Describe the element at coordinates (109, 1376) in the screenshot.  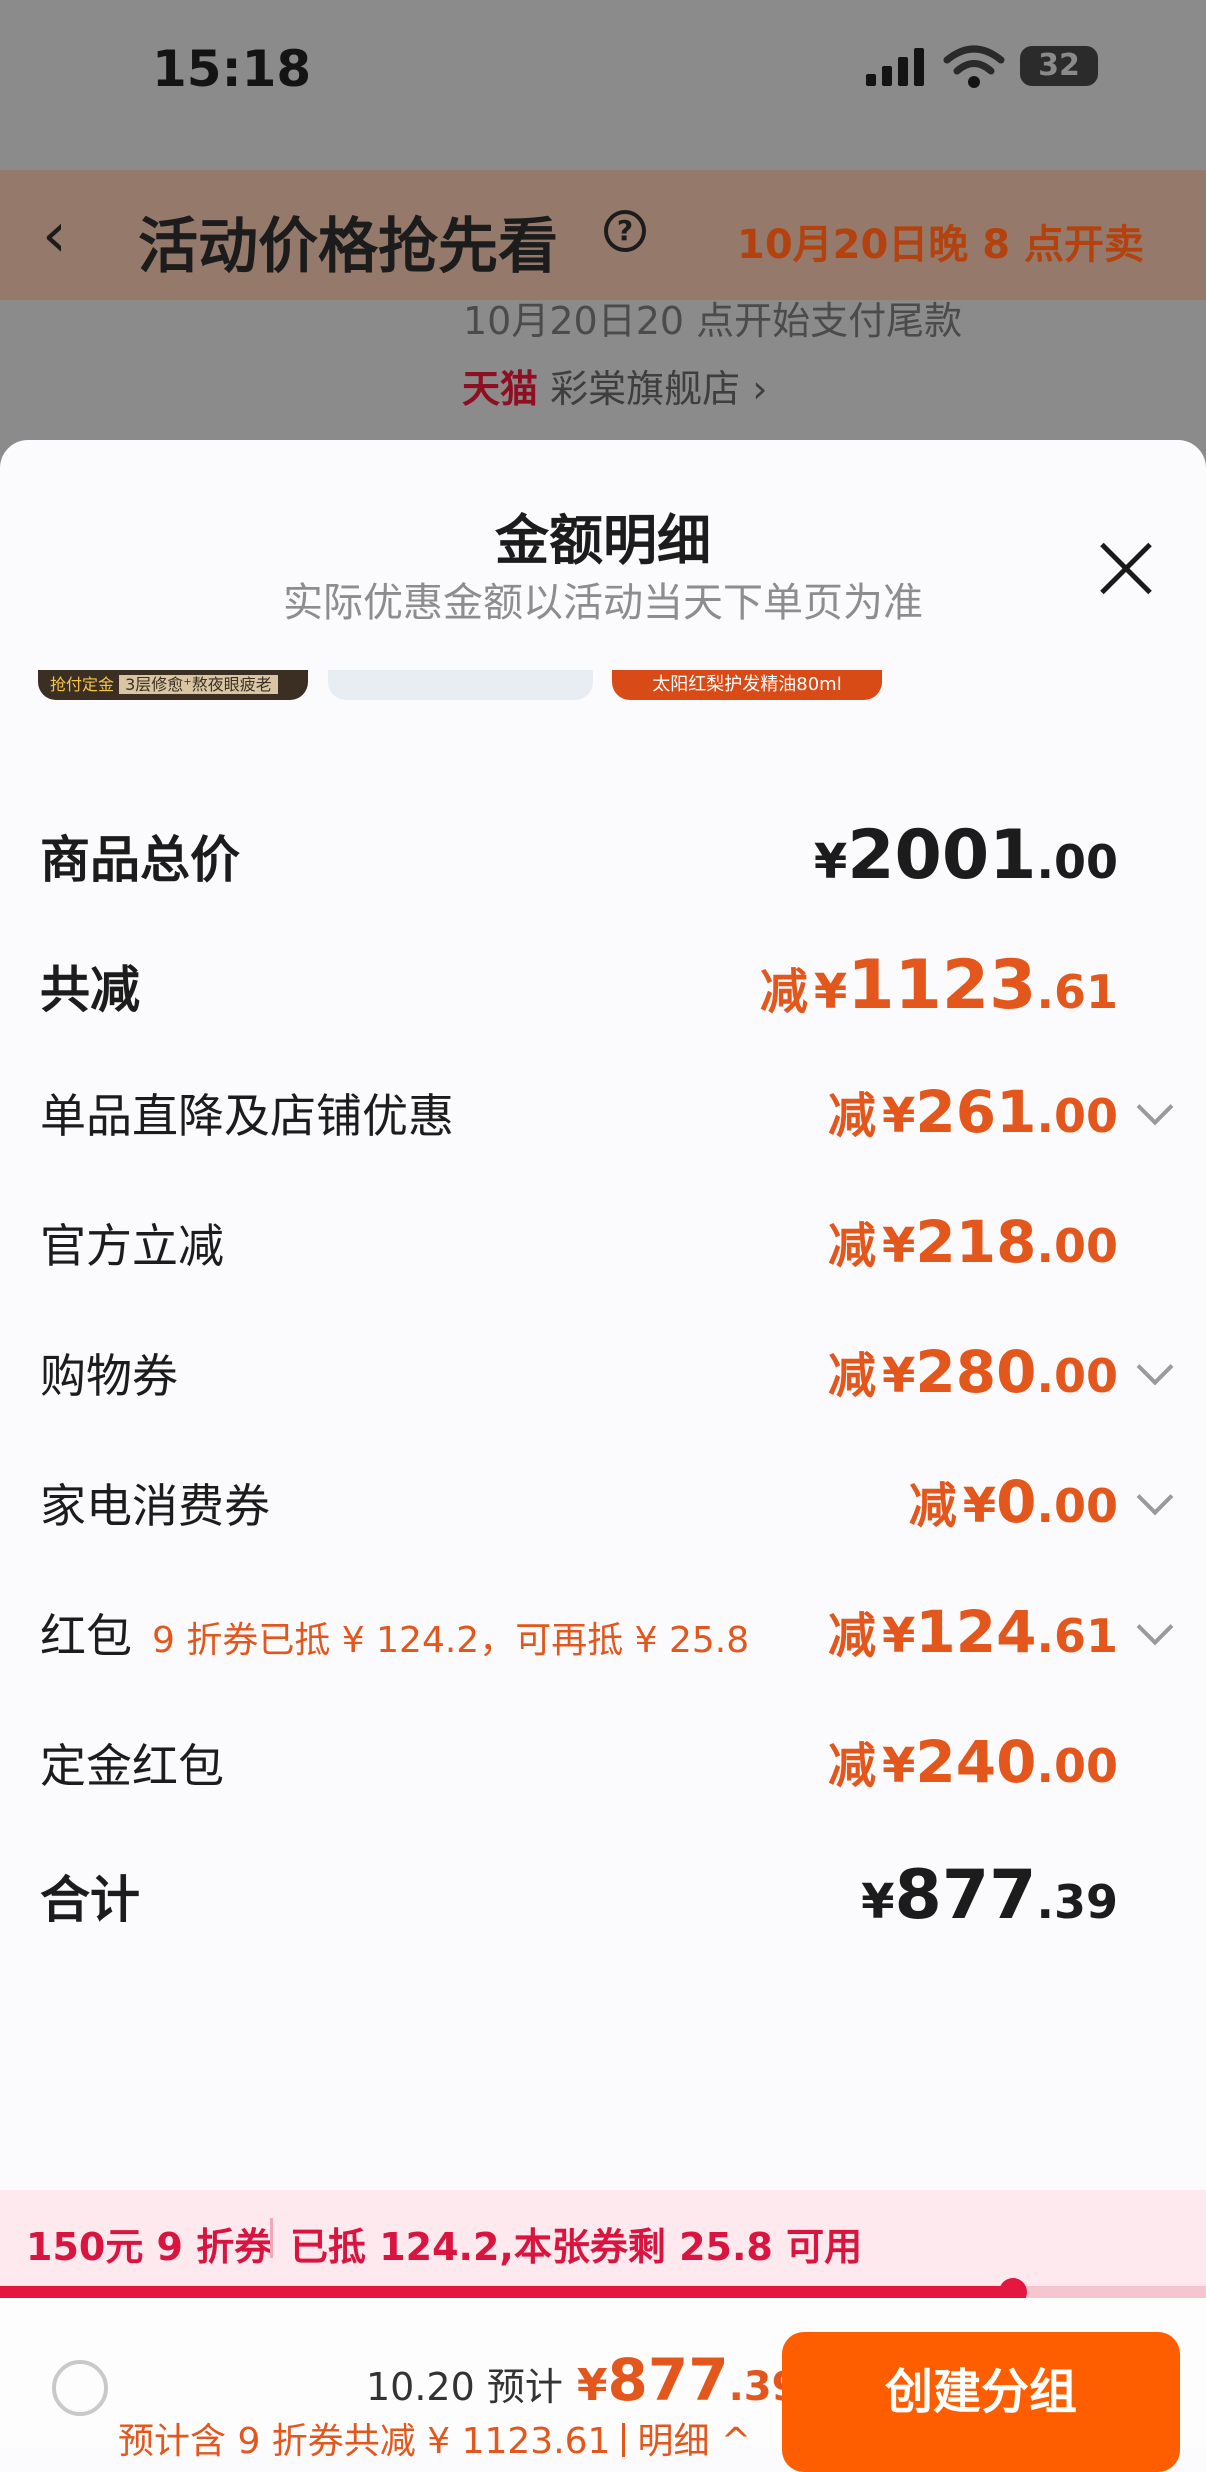
I see `row-label: 购物券` at that location.